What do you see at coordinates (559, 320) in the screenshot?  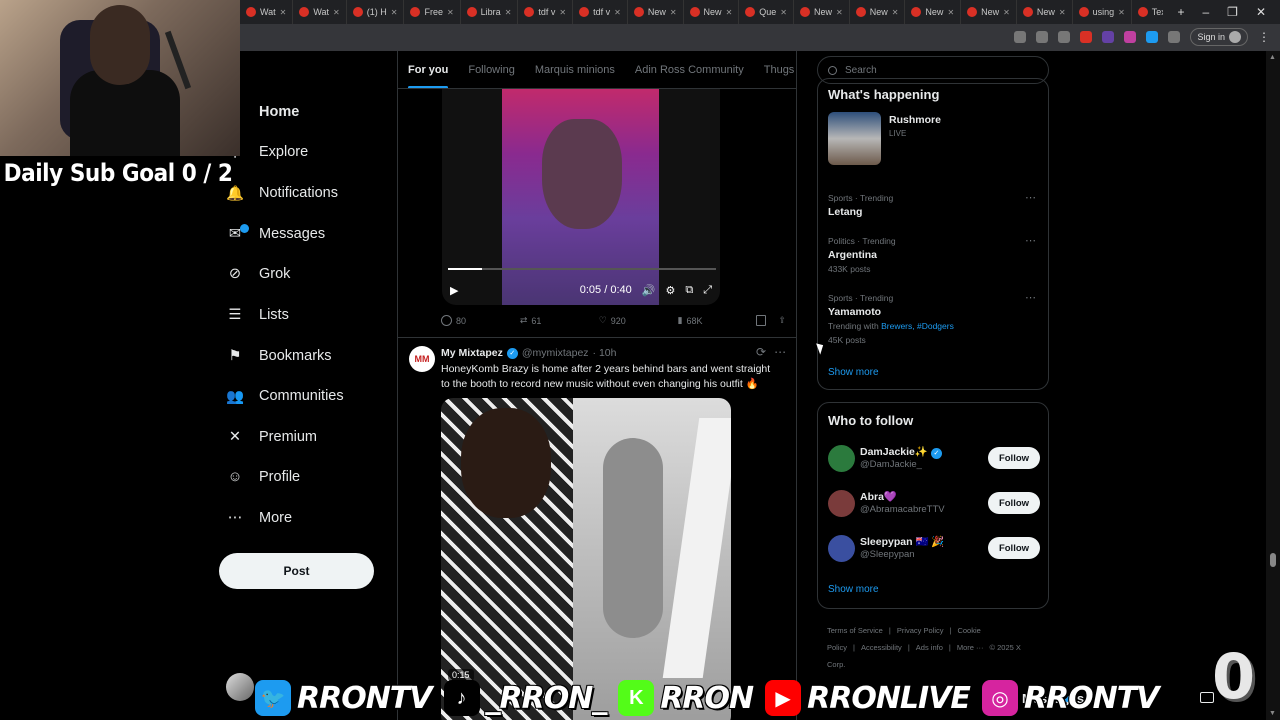 I see `repost-button: ⇄ 61` at bounding box center [559, 320].